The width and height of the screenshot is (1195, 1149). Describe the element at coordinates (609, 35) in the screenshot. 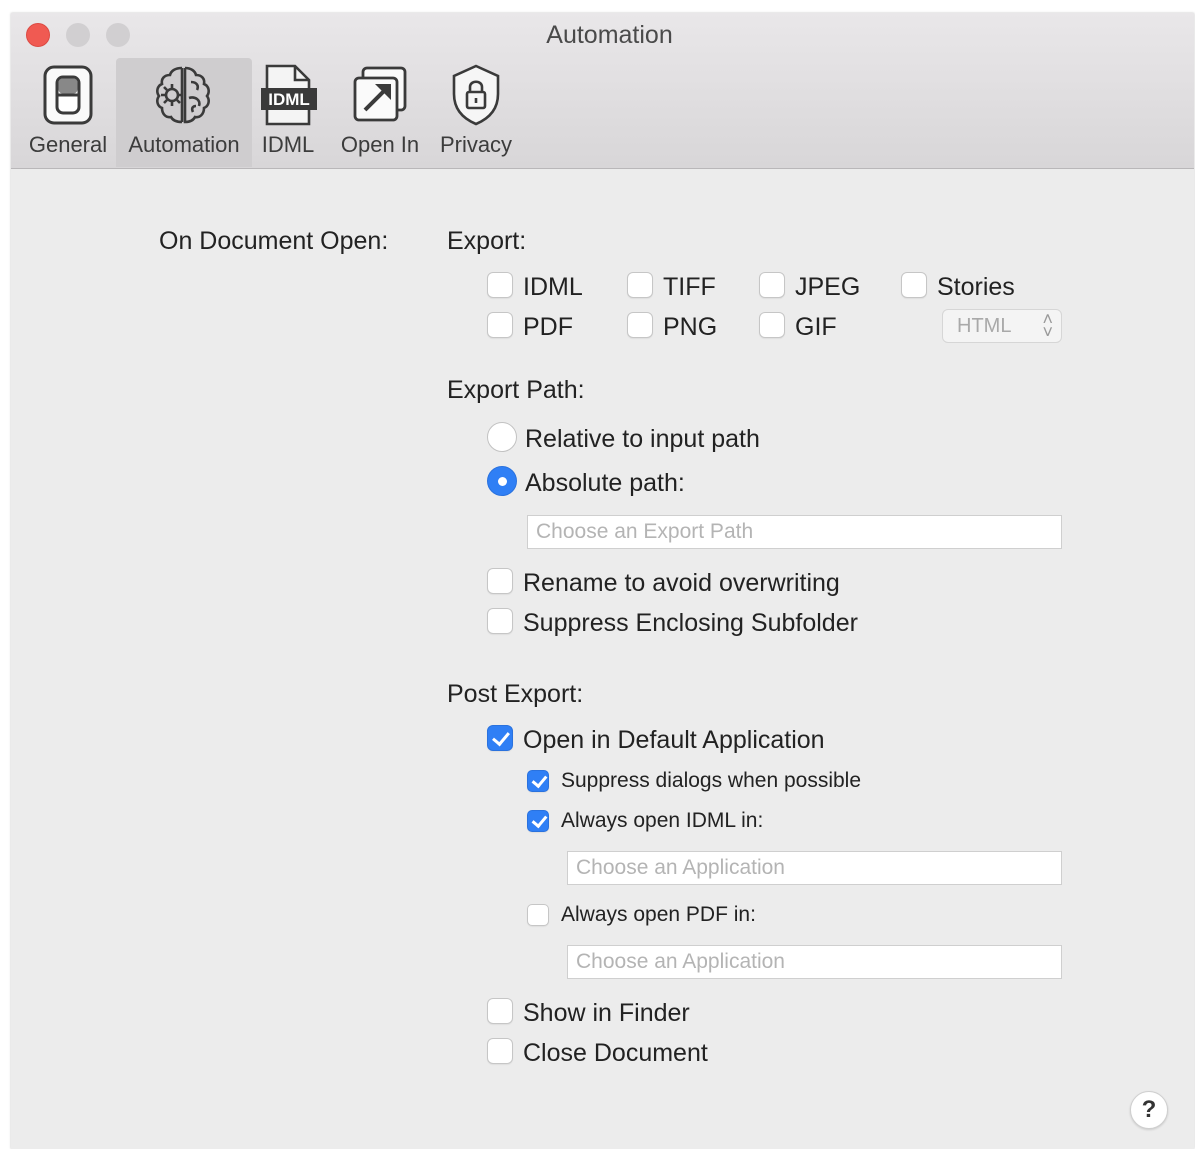

I see `window-title: Automation` at that location.